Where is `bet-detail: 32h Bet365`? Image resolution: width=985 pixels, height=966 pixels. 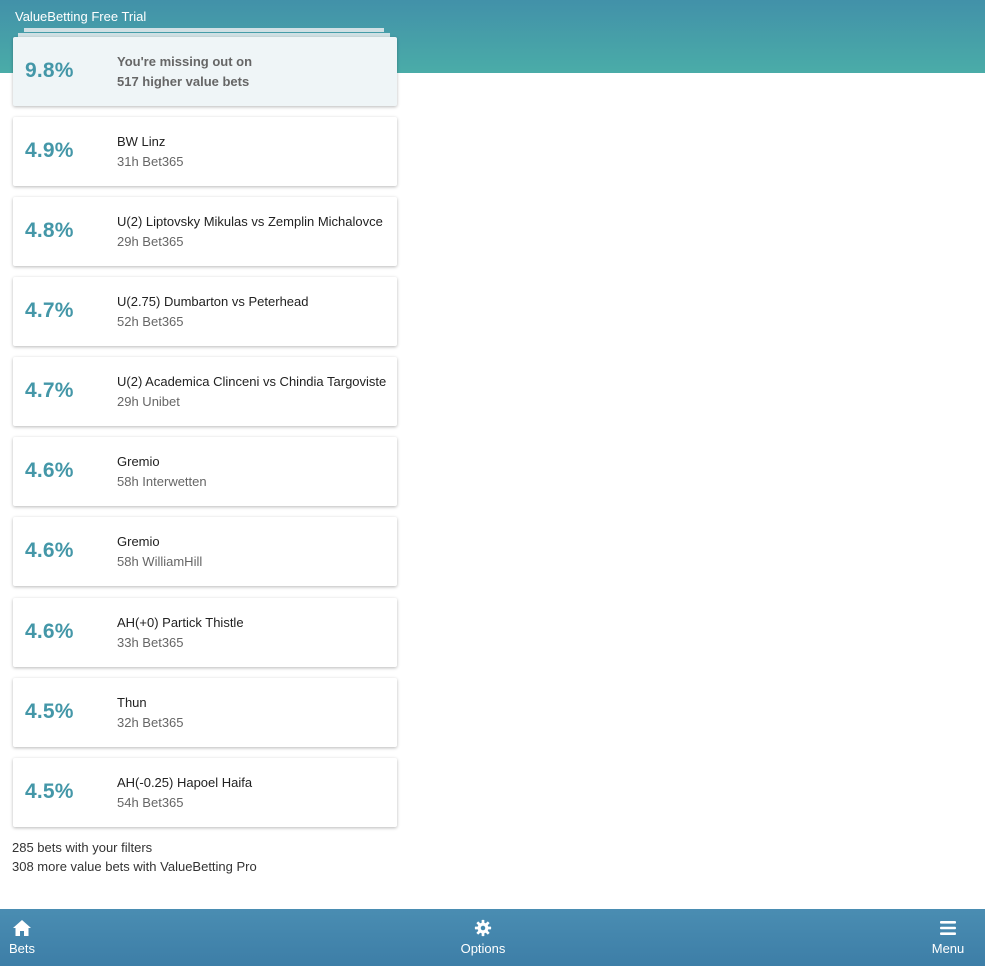
bet-detail: 32h Bet365 is located at coordinates (150, 722).